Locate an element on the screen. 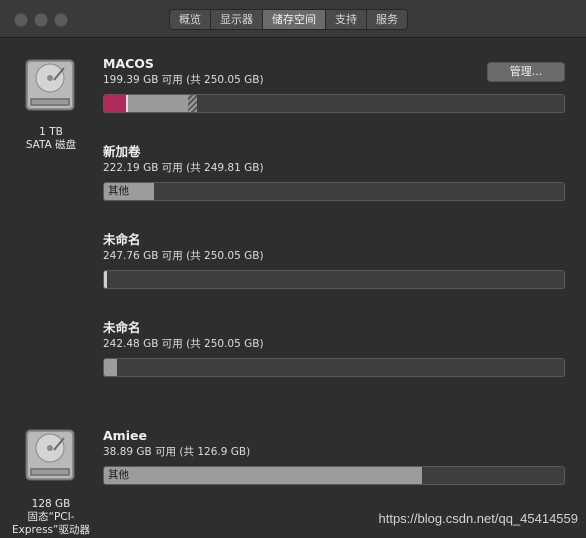 This screenshot has height=538, width=586. drive-label-sata: 1 TB SATA 磁盘 is located at coordinates (51, 138).